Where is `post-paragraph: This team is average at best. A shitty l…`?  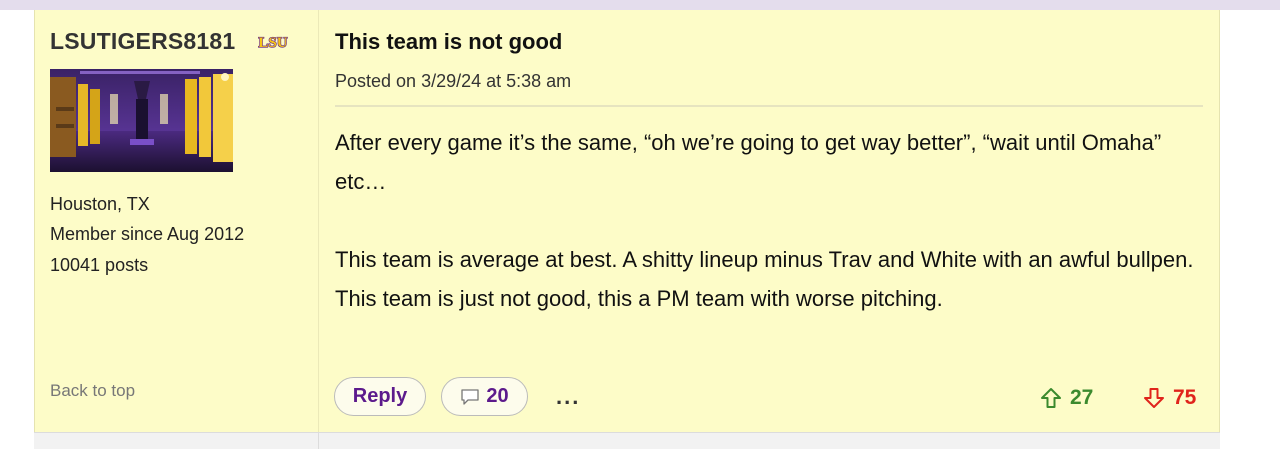
post-paragraph: This team is average at best. A shitty l… is located at coordinates (764, 279).